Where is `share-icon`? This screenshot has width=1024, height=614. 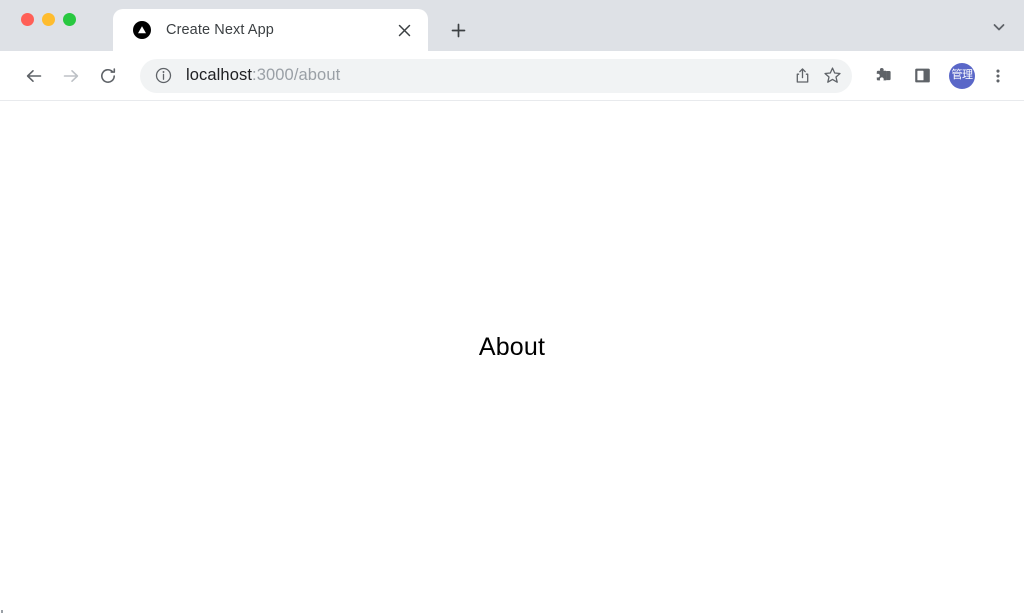
share-icon is located at coordinates (802, 76).